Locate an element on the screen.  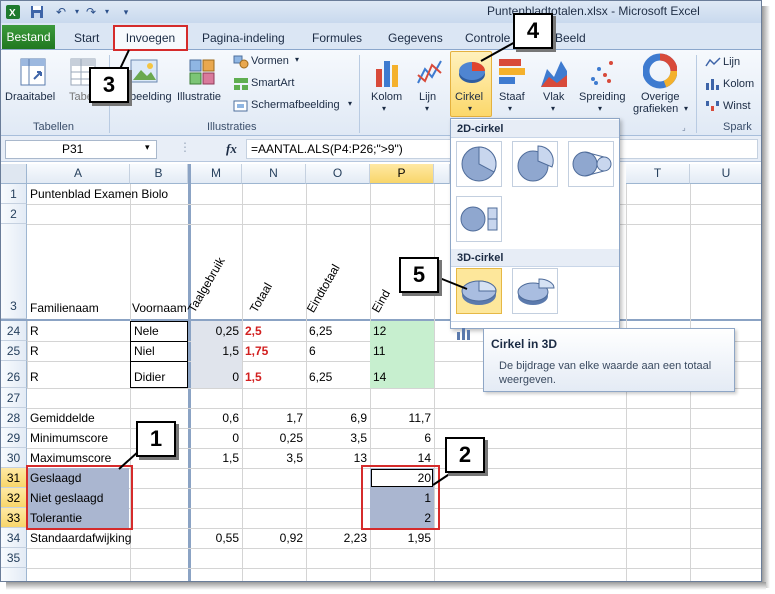
callout-4: 4 is located at coordinates (533, 31).